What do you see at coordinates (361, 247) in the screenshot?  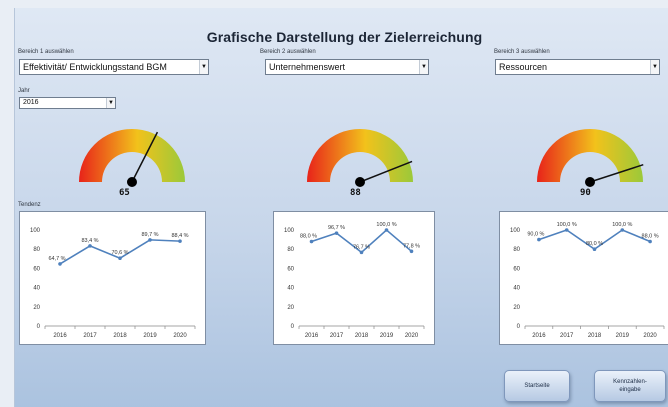 I see `data-label: 76,7 %` at bounding box center [361, 247].